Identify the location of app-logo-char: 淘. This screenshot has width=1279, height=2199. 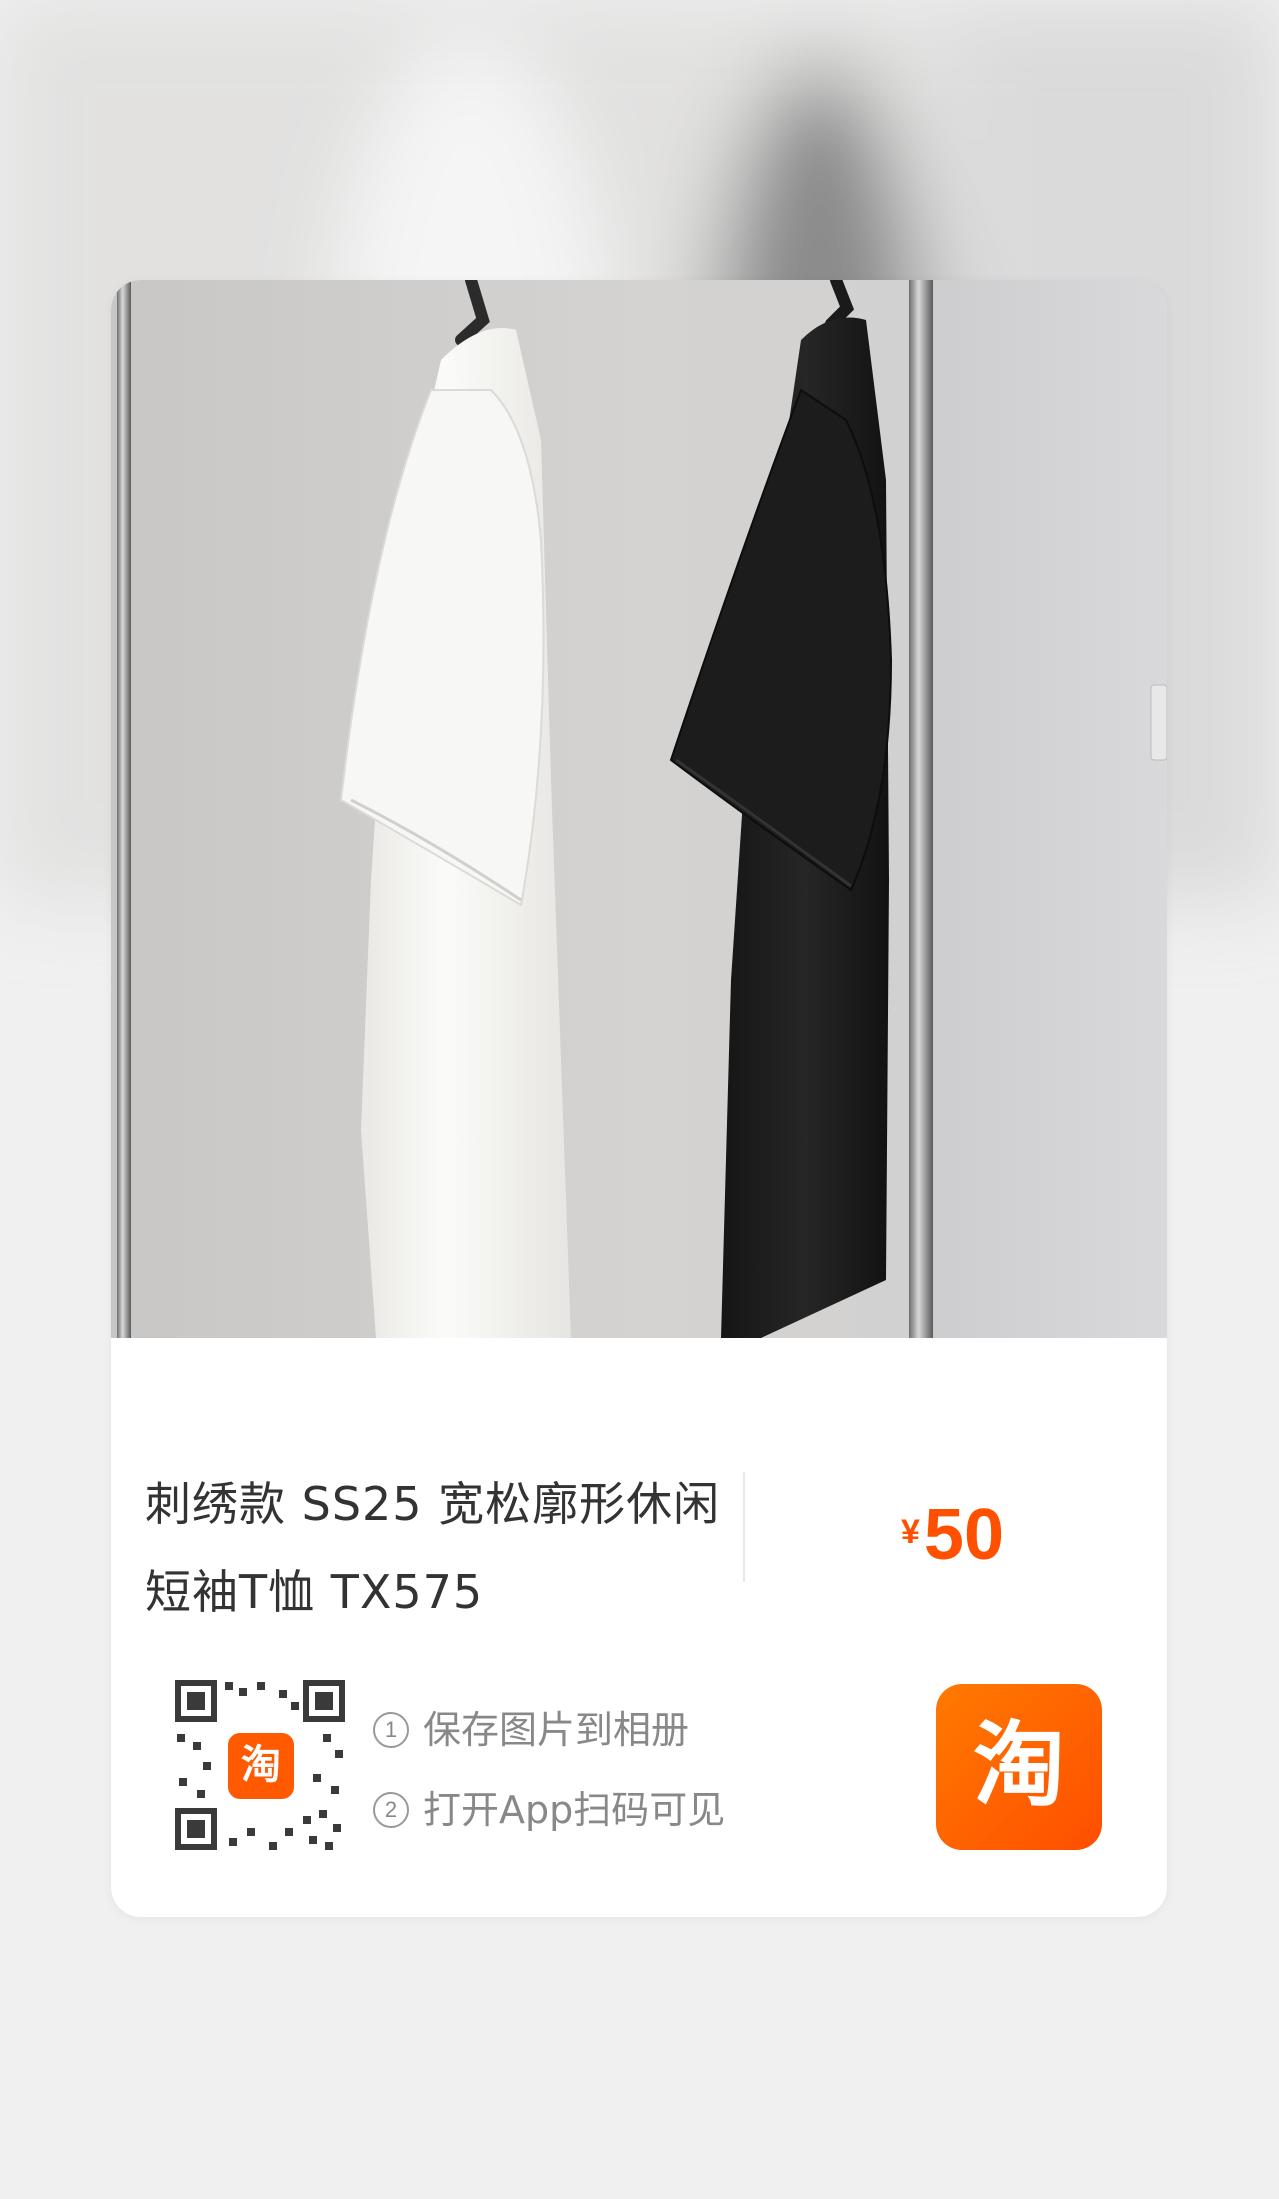
(1019, 1765).